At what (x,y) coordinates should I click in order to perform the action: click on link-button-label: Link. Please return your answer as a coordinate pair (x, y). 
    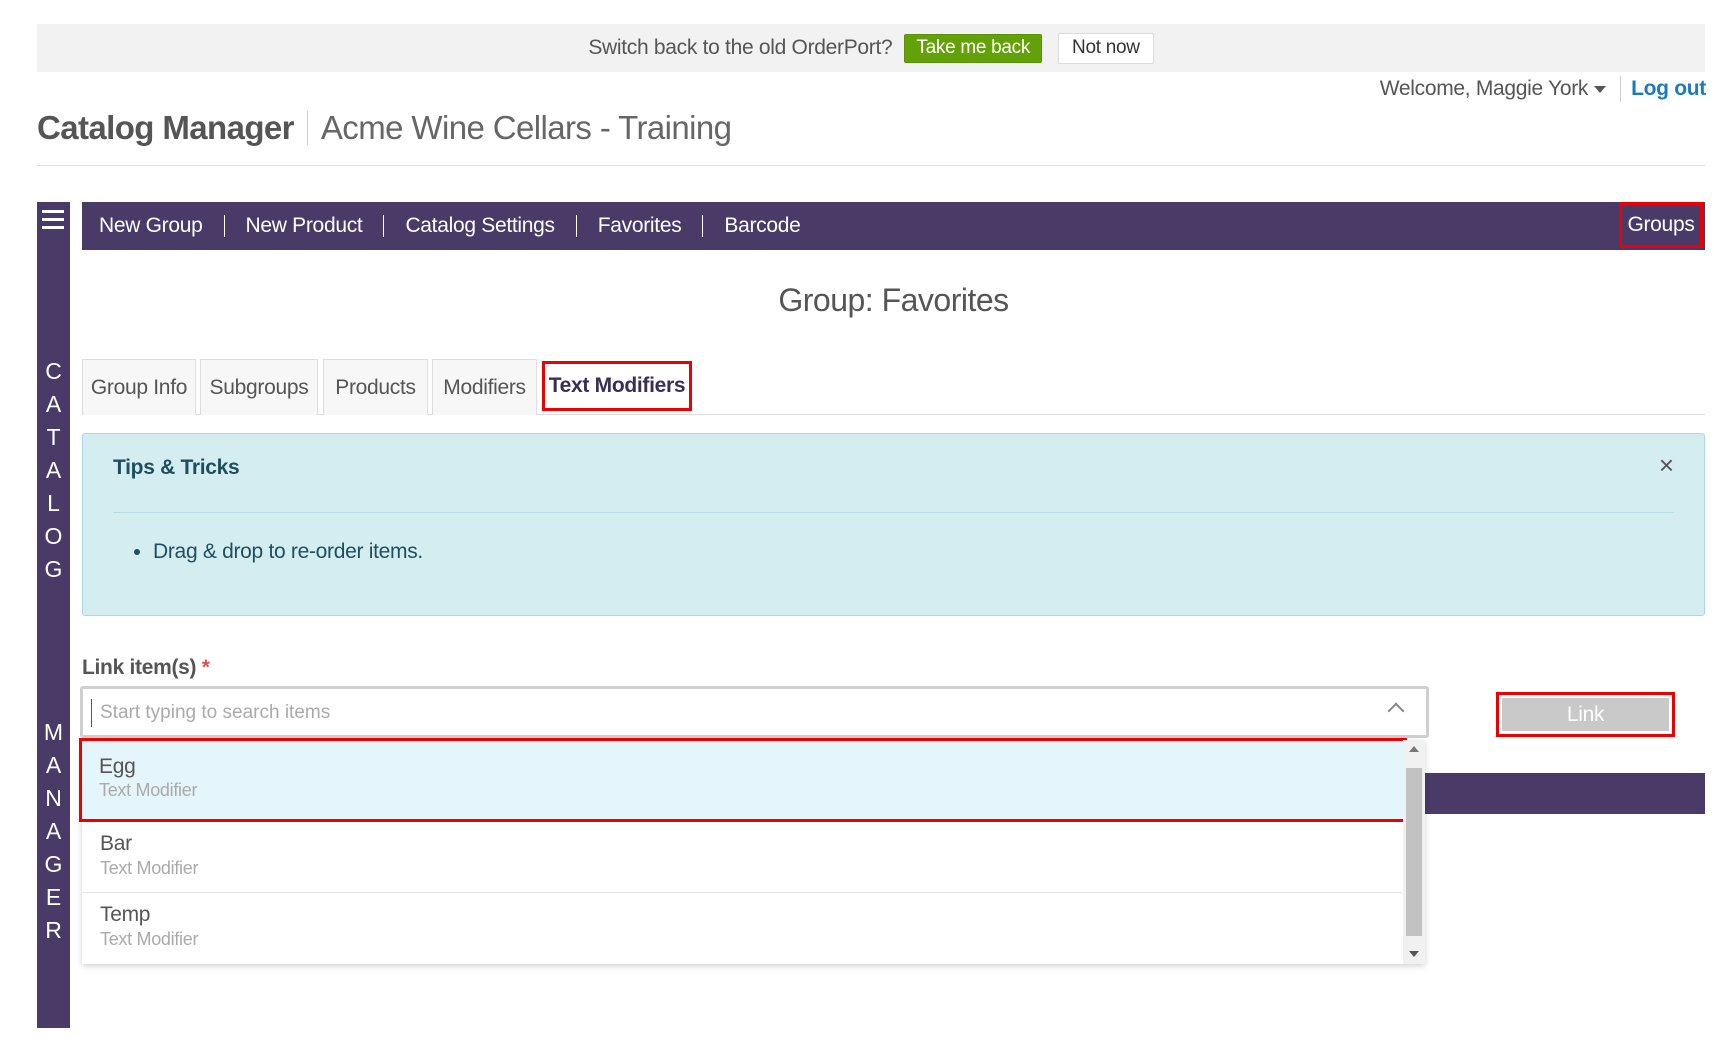
    Looking at the image, I should click on (1585, 714).